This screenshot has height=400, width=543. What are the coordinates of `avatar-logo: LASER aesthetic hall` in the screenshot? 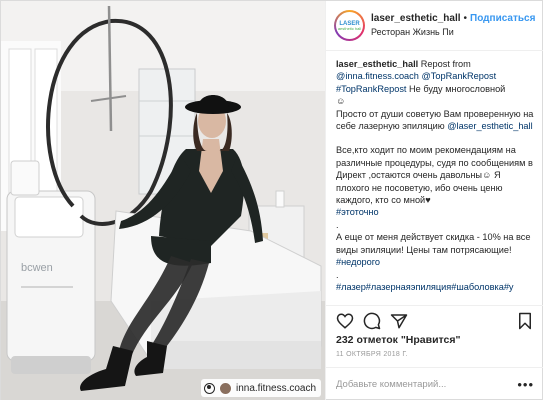 It's located at (349, 25).